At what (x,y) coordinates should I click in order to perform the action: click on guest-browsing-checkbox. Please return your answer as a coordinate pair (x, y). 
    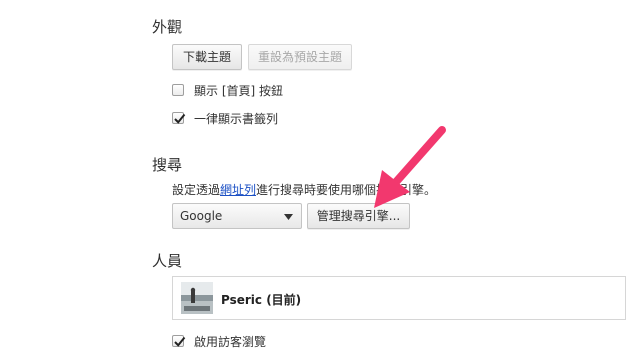
    Looking at the image, I should click on (179, 341).